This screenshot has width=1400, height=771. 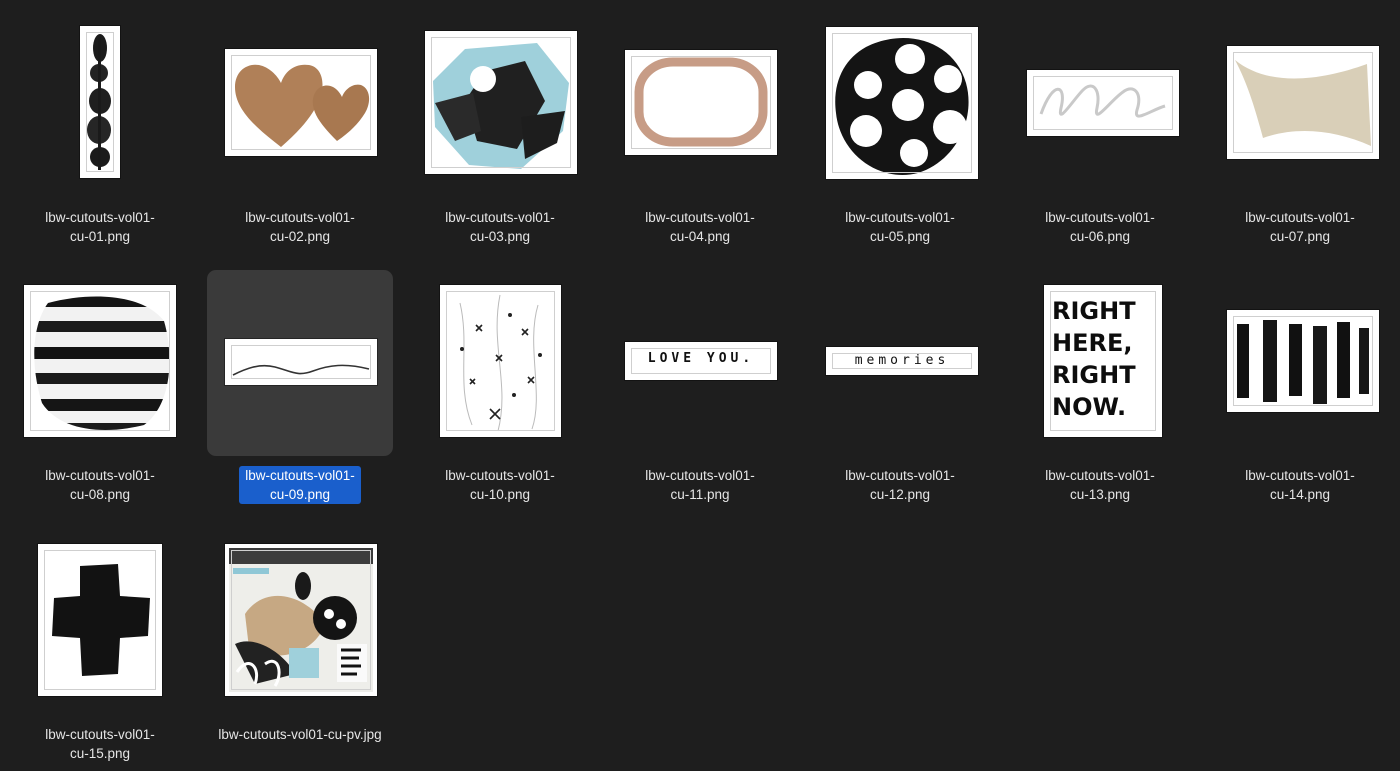 I want to click on file-name: lbw-cutouts-vol01- cu-13.png, so click(x=1100, y=485).